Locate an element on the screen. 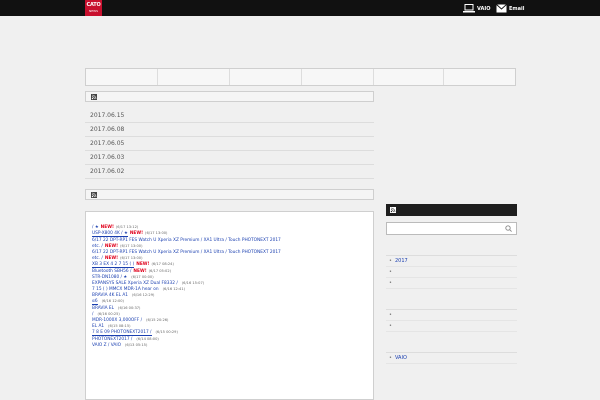 This screenshot has height=400, width=600. feed-item-time: (6/16 00:37) is located at coordinates (129, 307).